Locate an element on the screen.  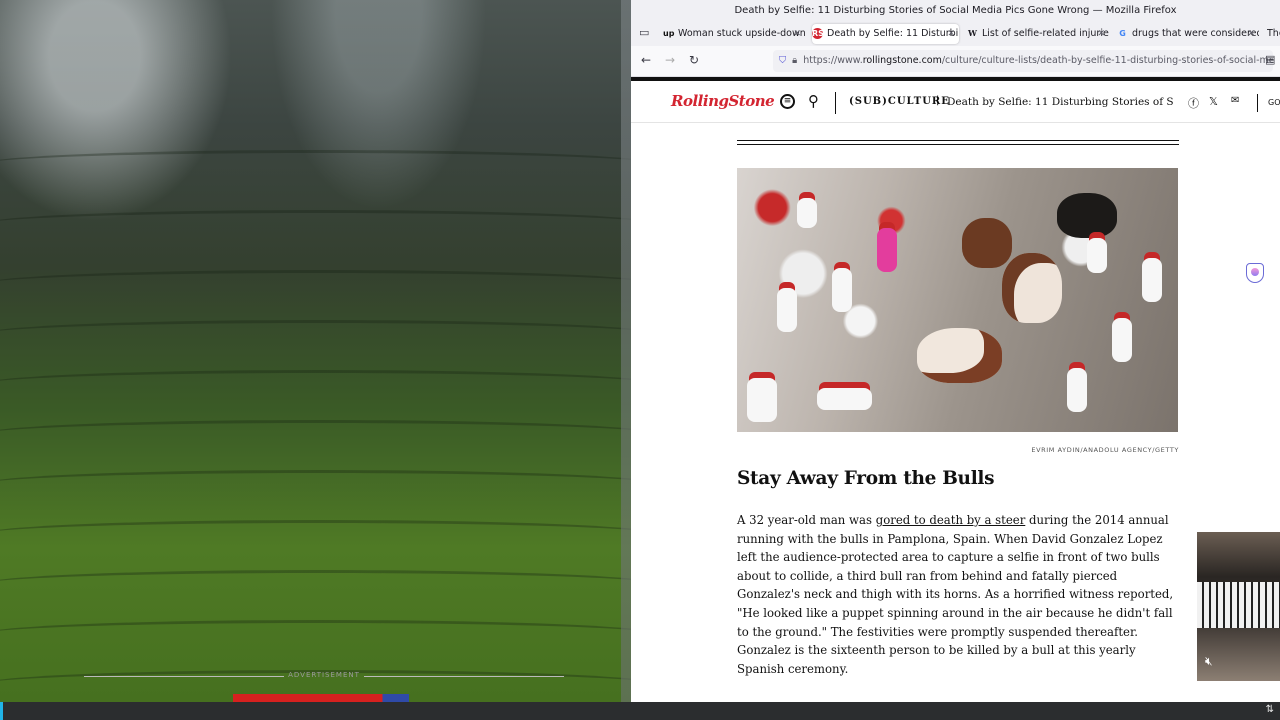
tab-2-favicon-icon: RS is located at coordinates (818, 33).